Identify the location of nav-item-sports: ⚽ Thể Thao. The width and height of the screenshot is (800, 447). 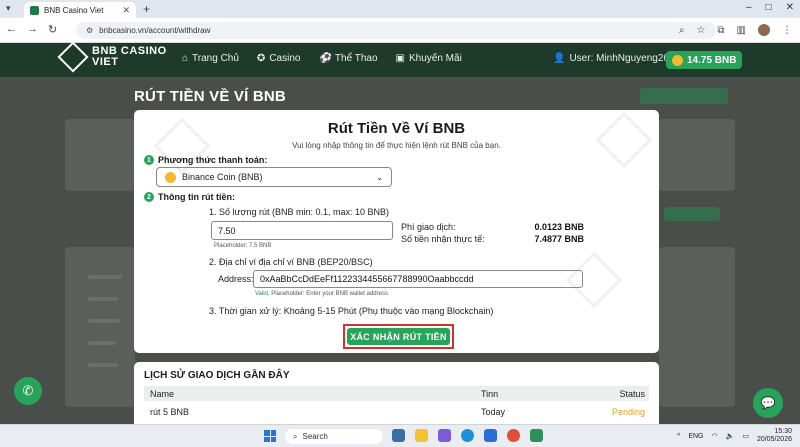
(347, 58).